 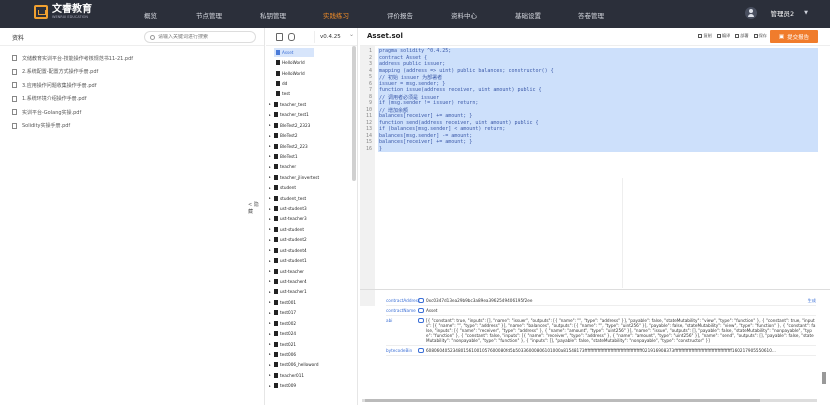 I want to click on horizontal-scrollbar-thumb, so click(x=562, y=400).